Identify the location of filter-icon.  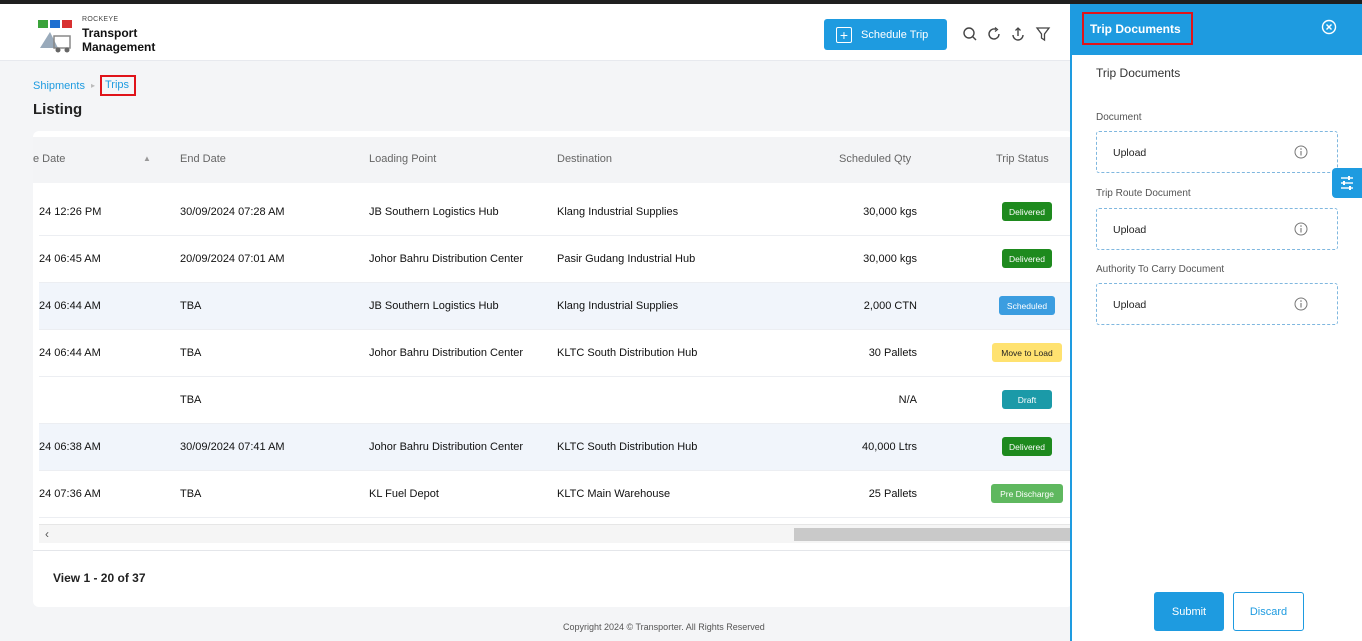
(1043, 34).